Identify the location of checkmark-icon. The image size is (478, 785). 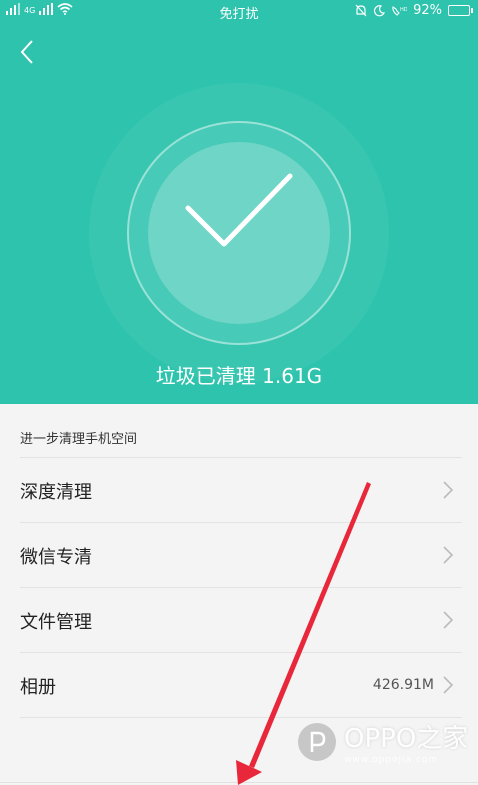
(239, 210).